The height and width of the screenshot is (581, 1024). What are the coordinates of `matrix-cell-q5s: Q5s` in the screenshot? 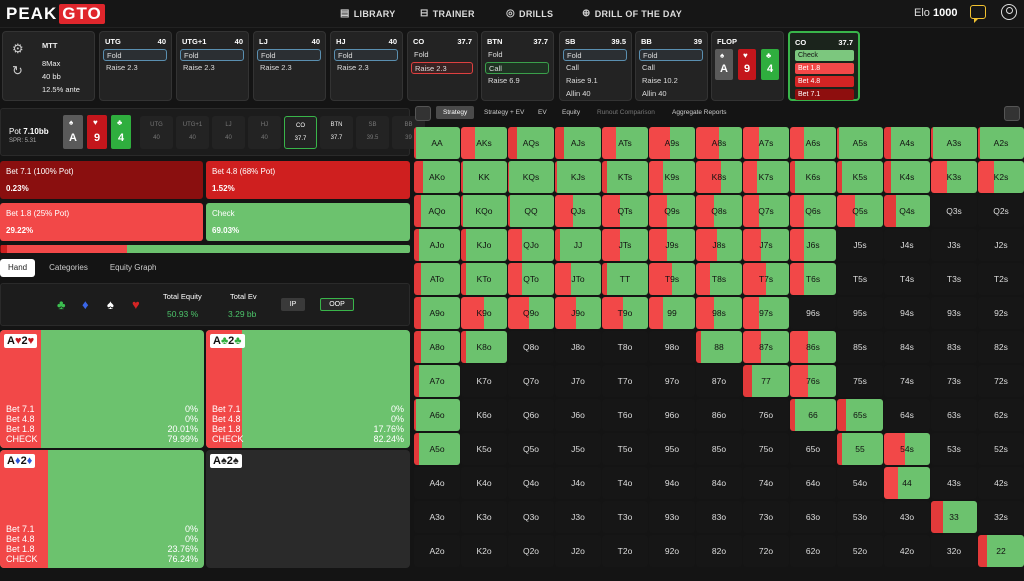 It's located at (860, 211).